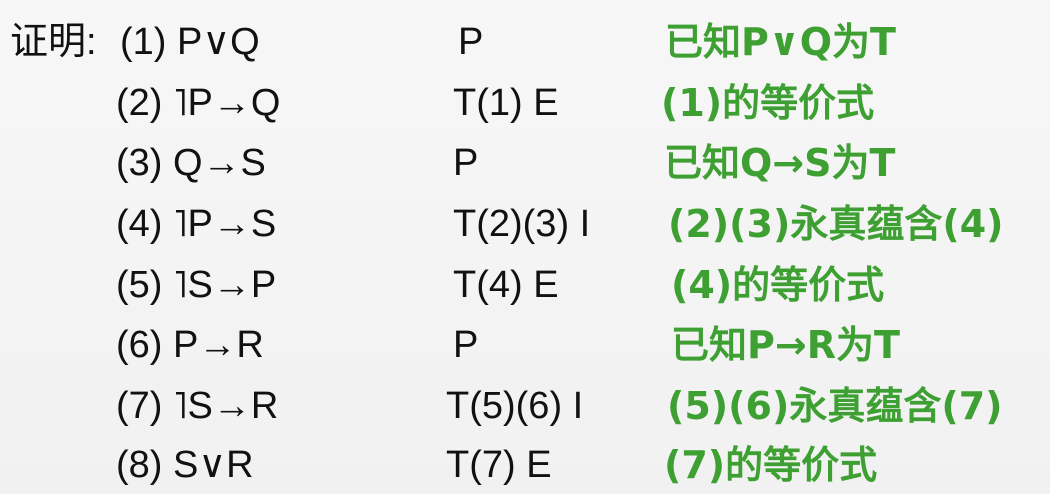 The image size is (1050, 494). What do you see at coordinates (768, 103) in the screenshot?
I see `proof-note: (1)的等价式` at bounding box center [768, 103].